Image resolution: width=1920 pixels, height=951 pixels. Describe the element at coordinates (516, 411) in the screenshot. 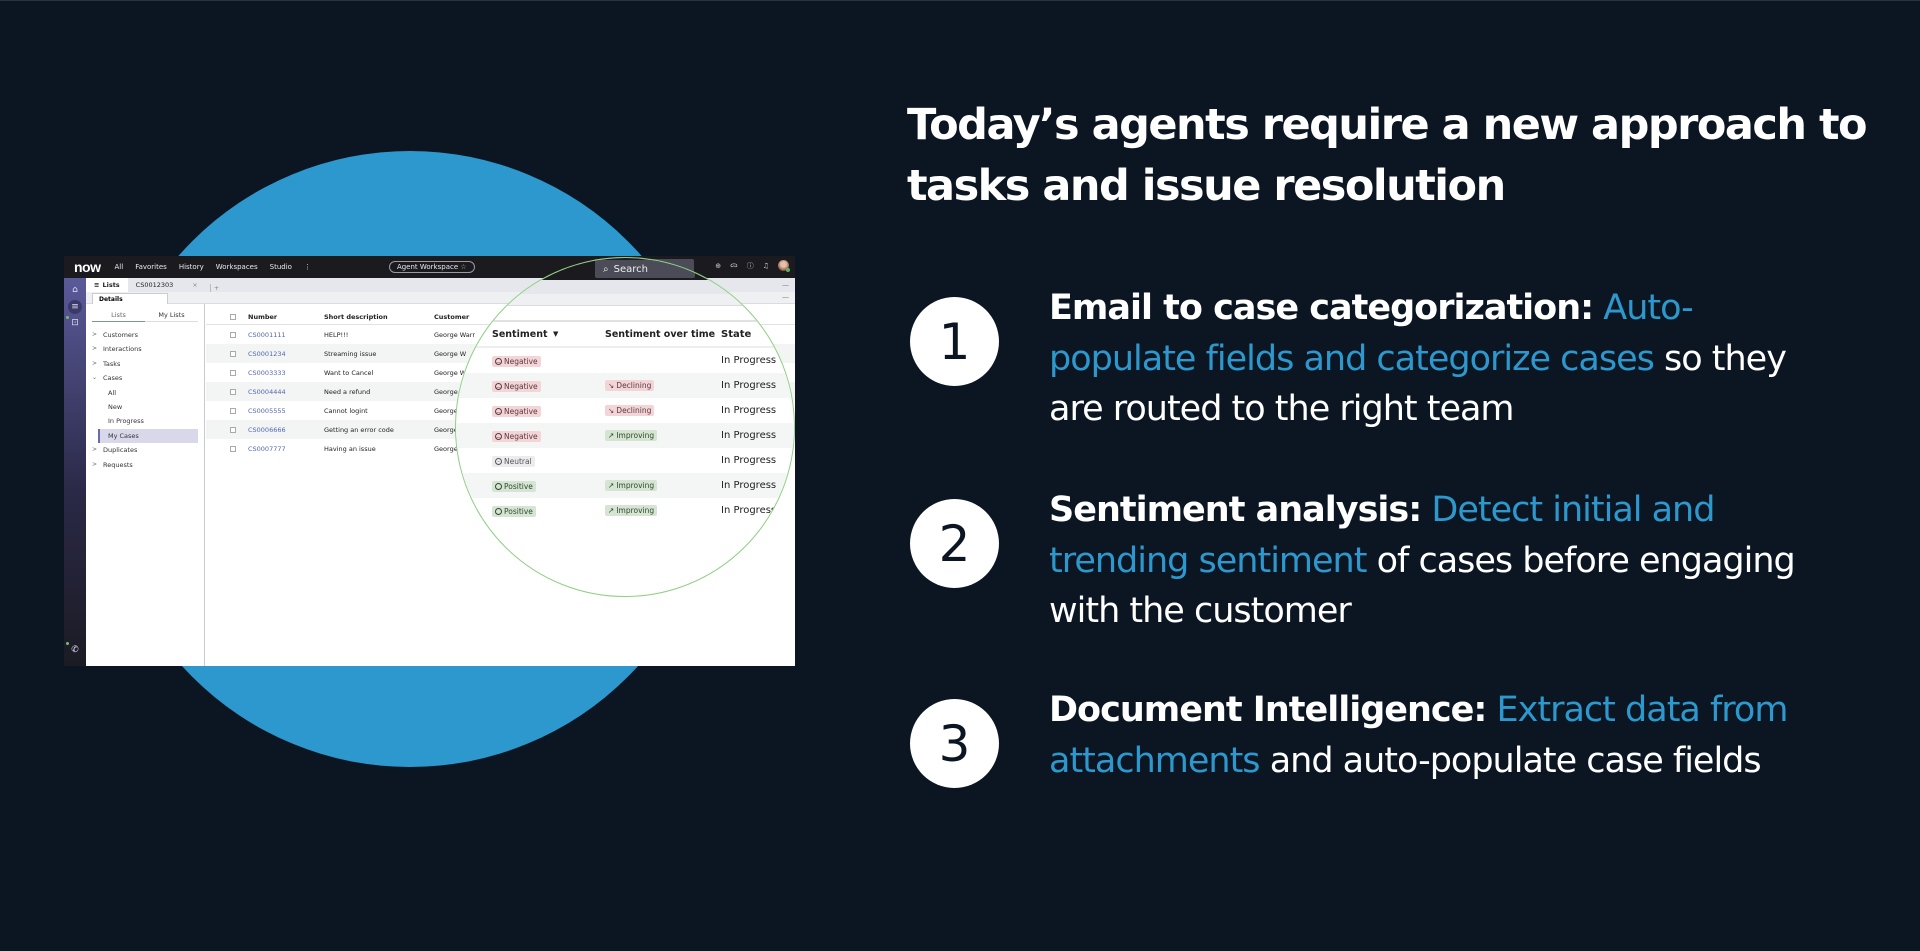

I see `sentiment-badge: ︵ Negative` at that location.